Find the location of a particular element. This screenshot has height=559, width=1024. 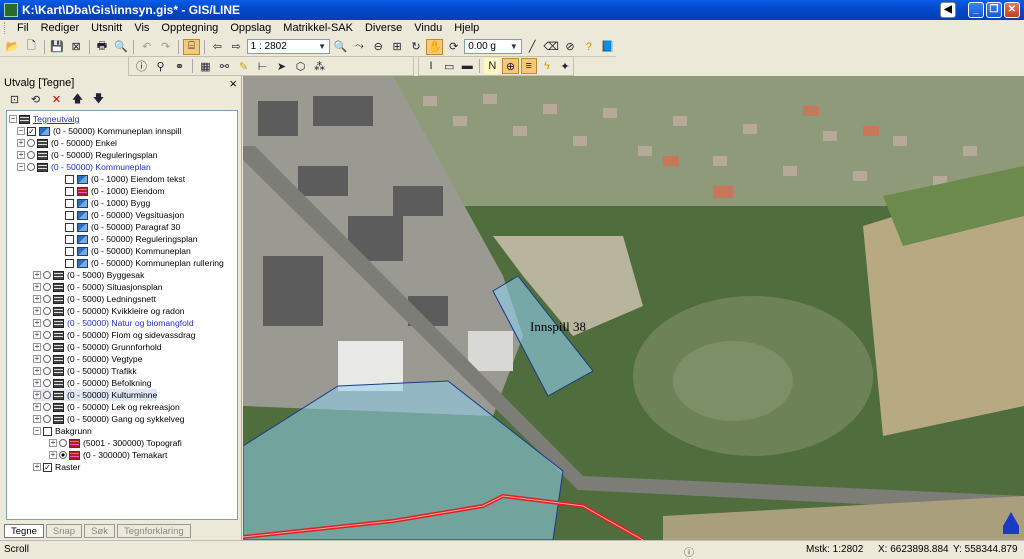

scale-combo: 1 : 2802 ▼ is located at coordinates (288, 46).